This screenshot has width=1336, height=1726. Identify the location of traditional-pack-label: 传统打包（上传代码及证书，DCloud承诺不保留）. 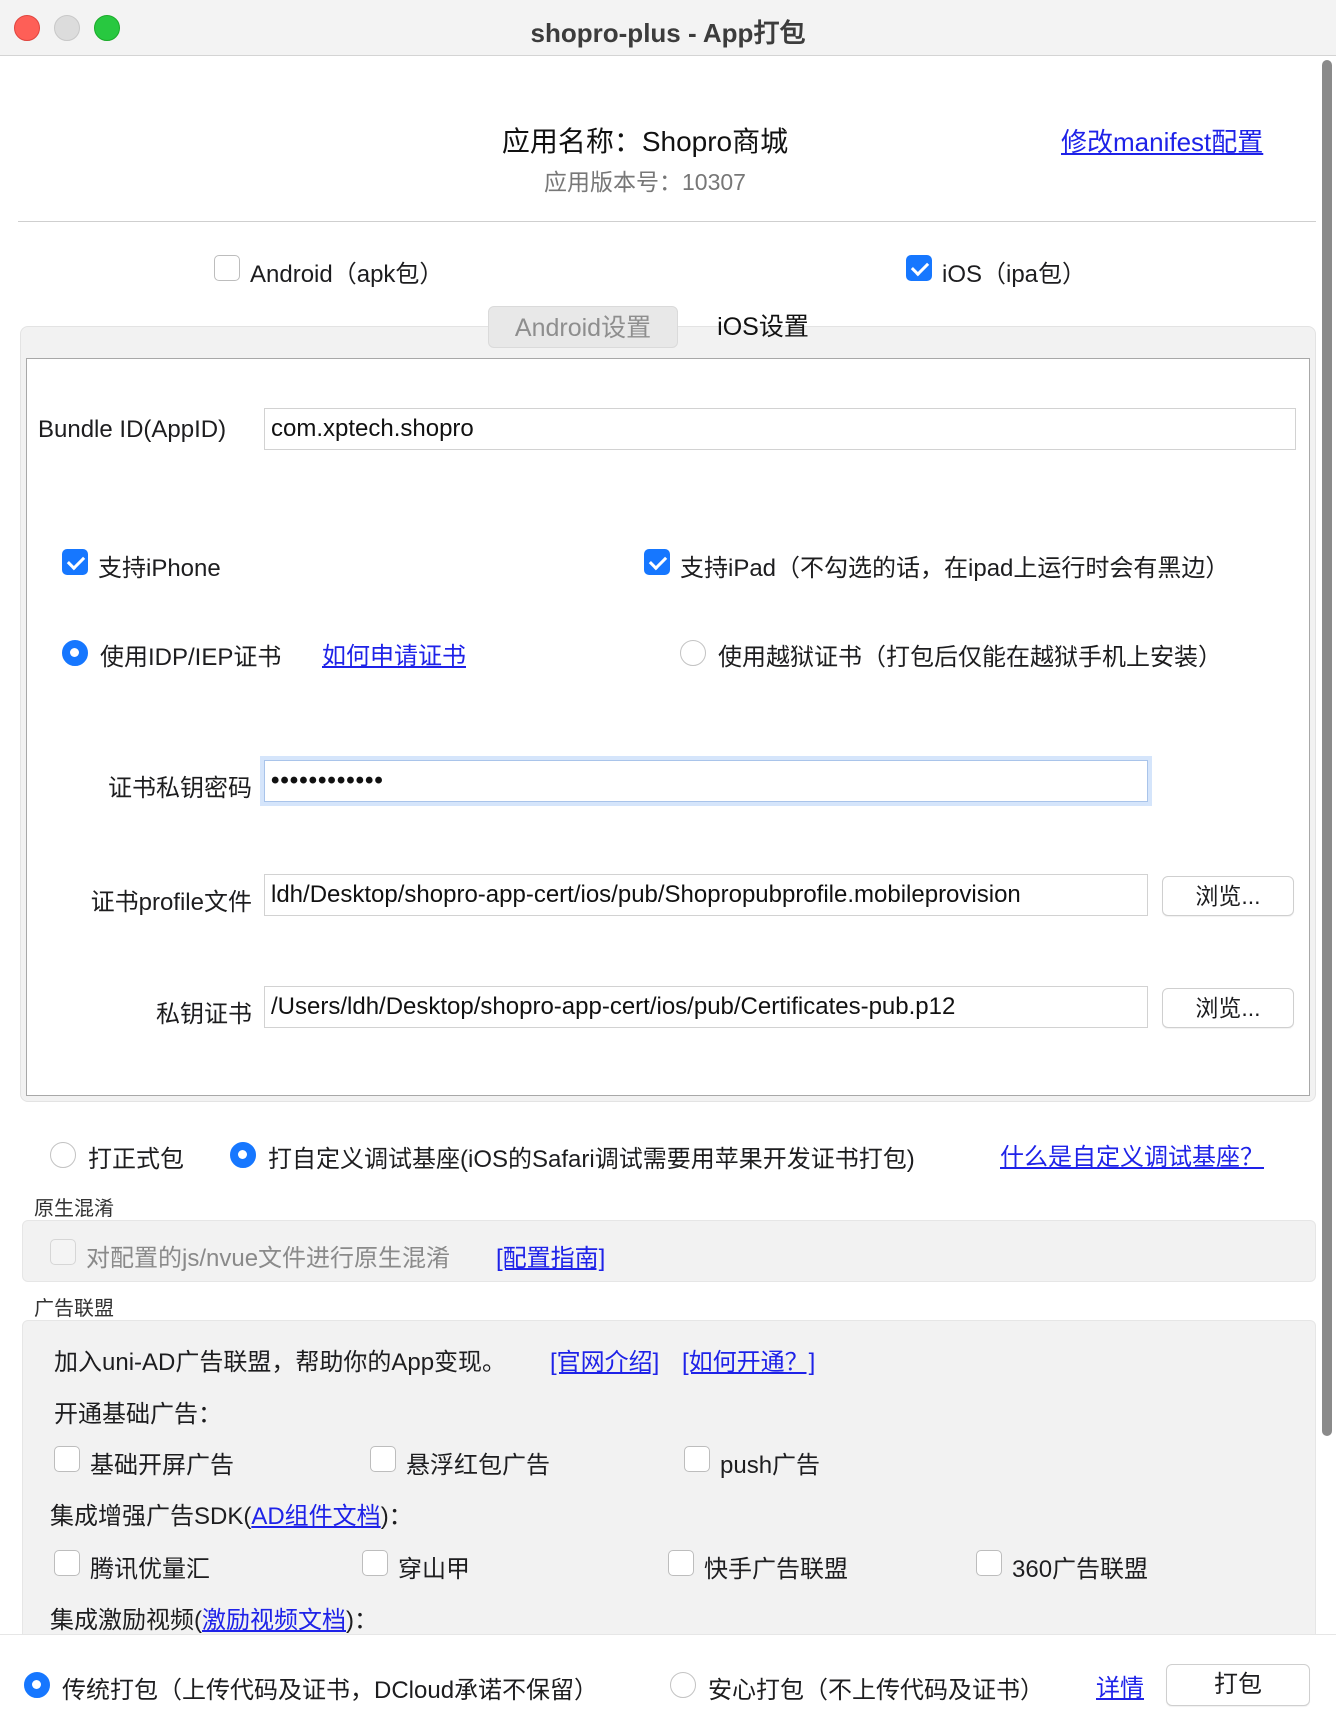
(330, 1690).